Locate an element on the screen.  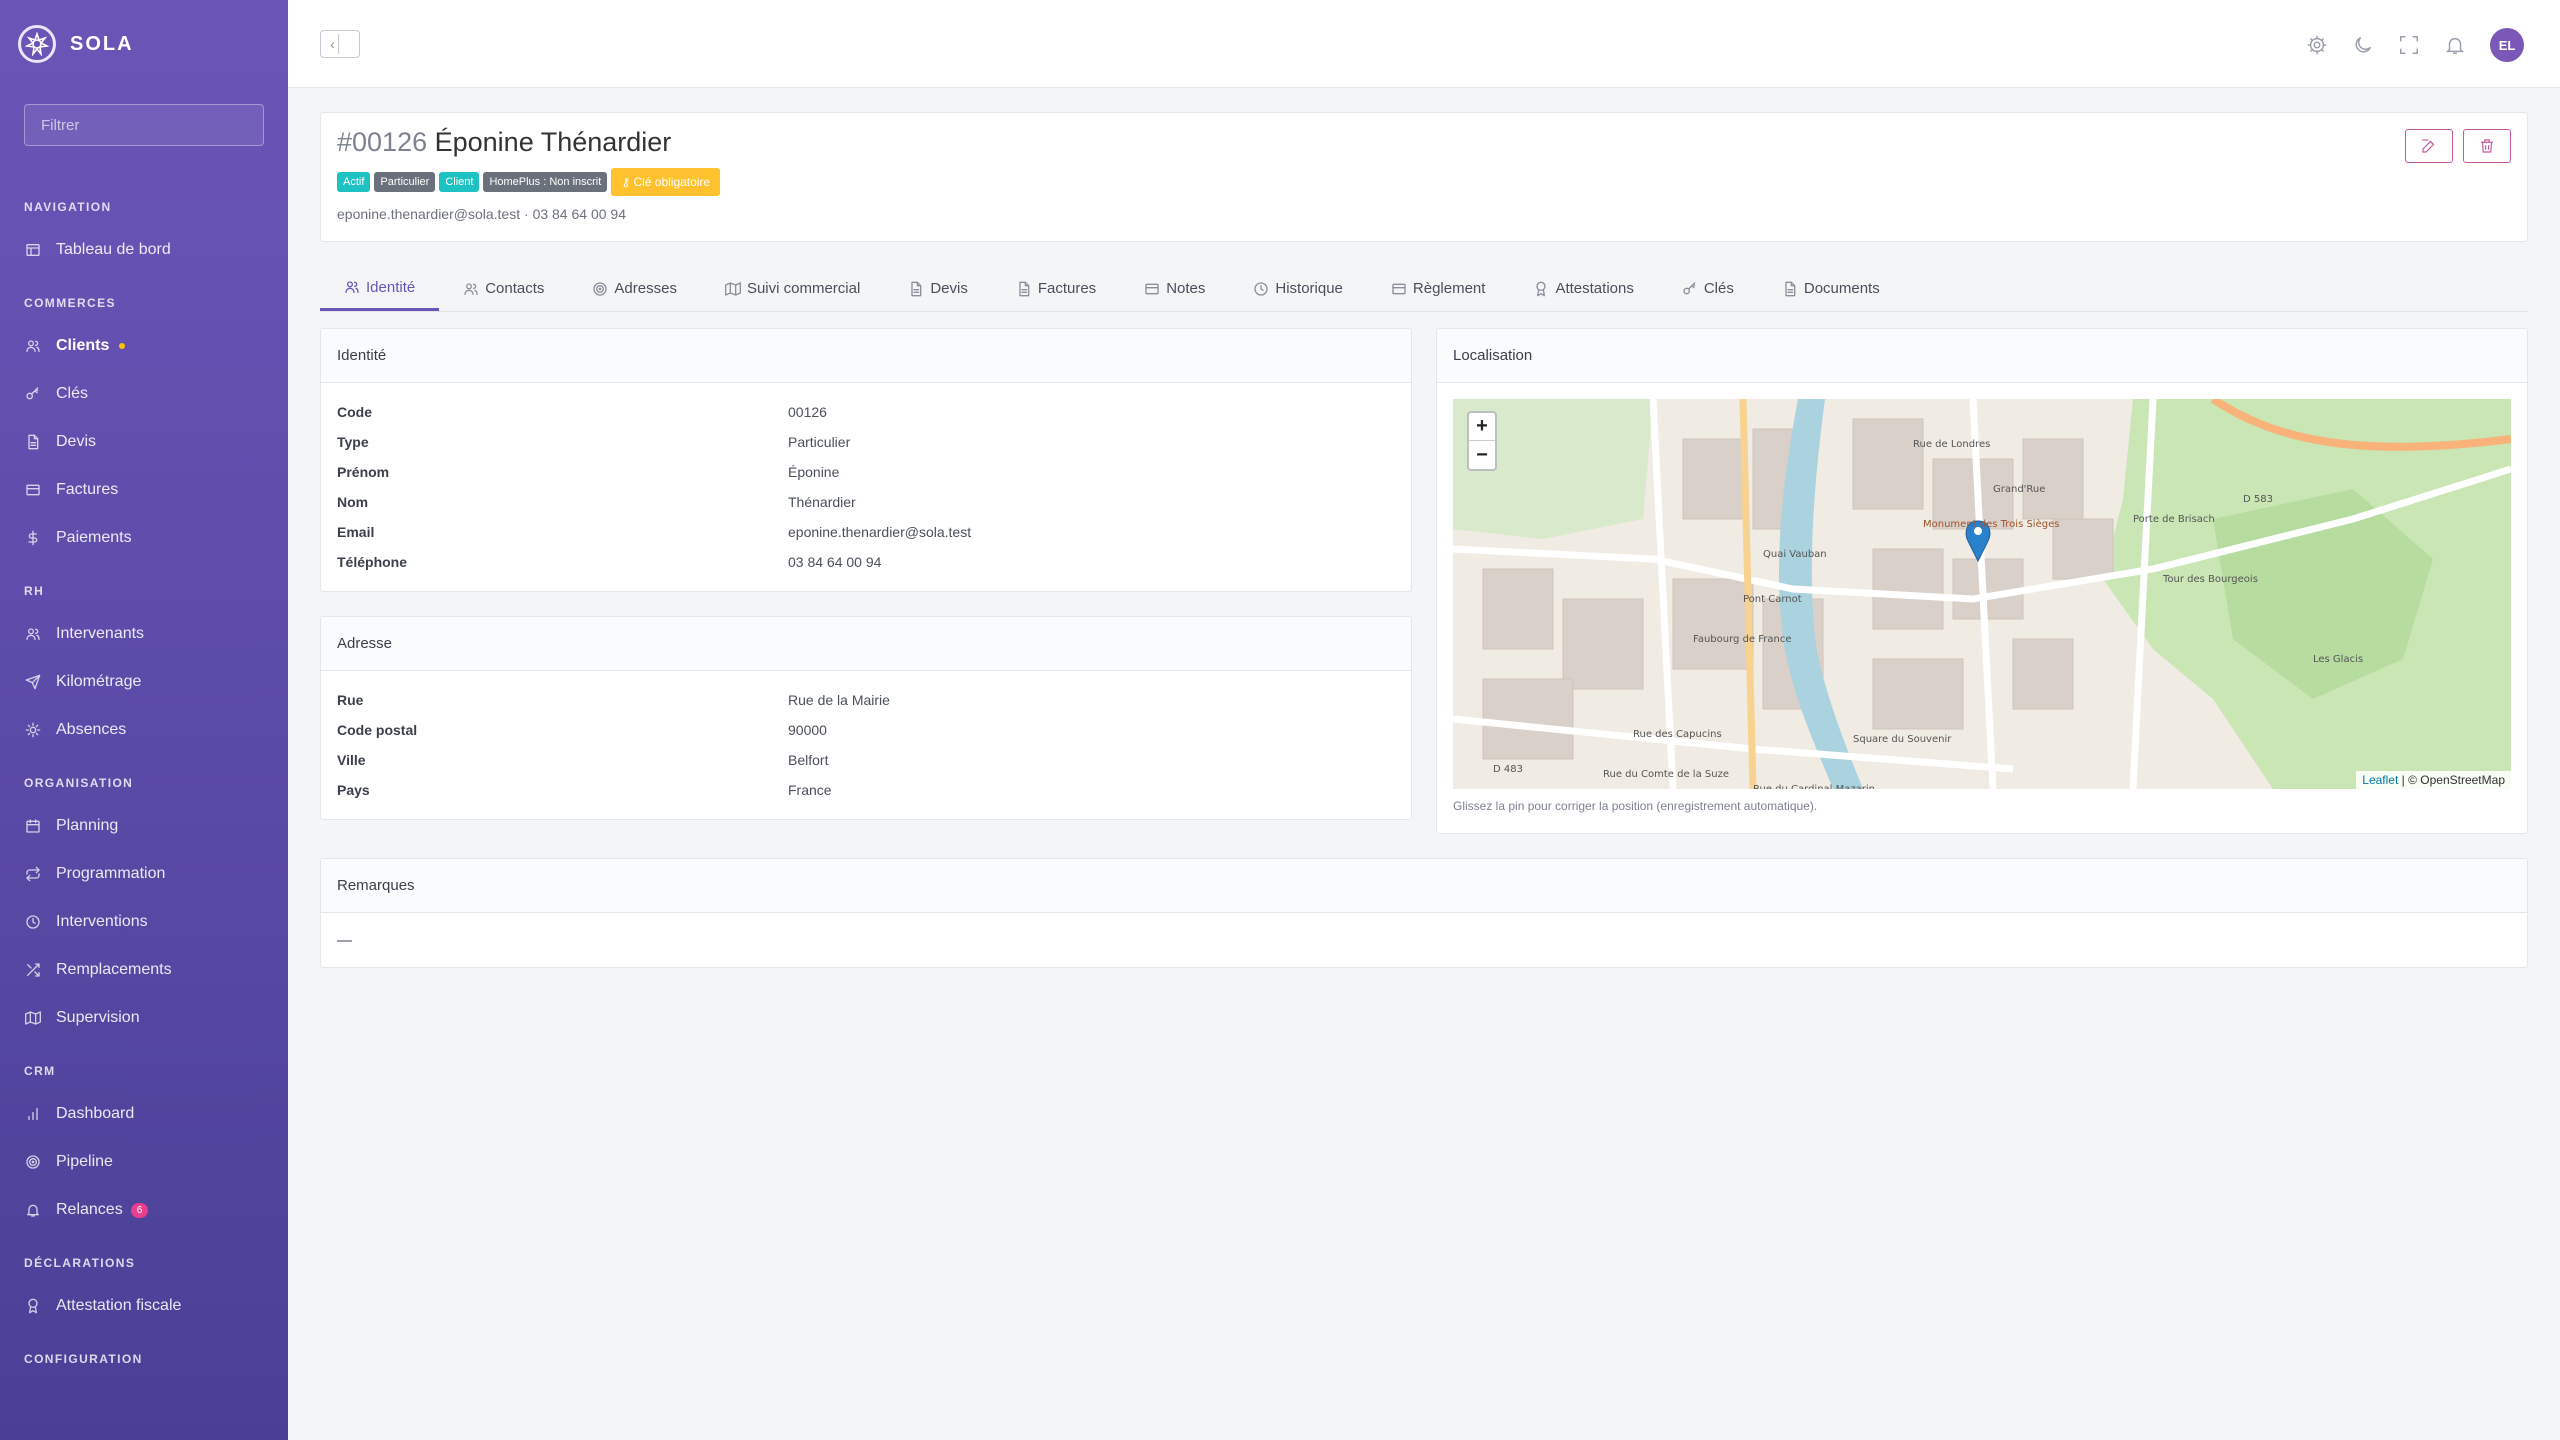
map-label: Tour des Bourgeois is located at coordinates (2210, 579).